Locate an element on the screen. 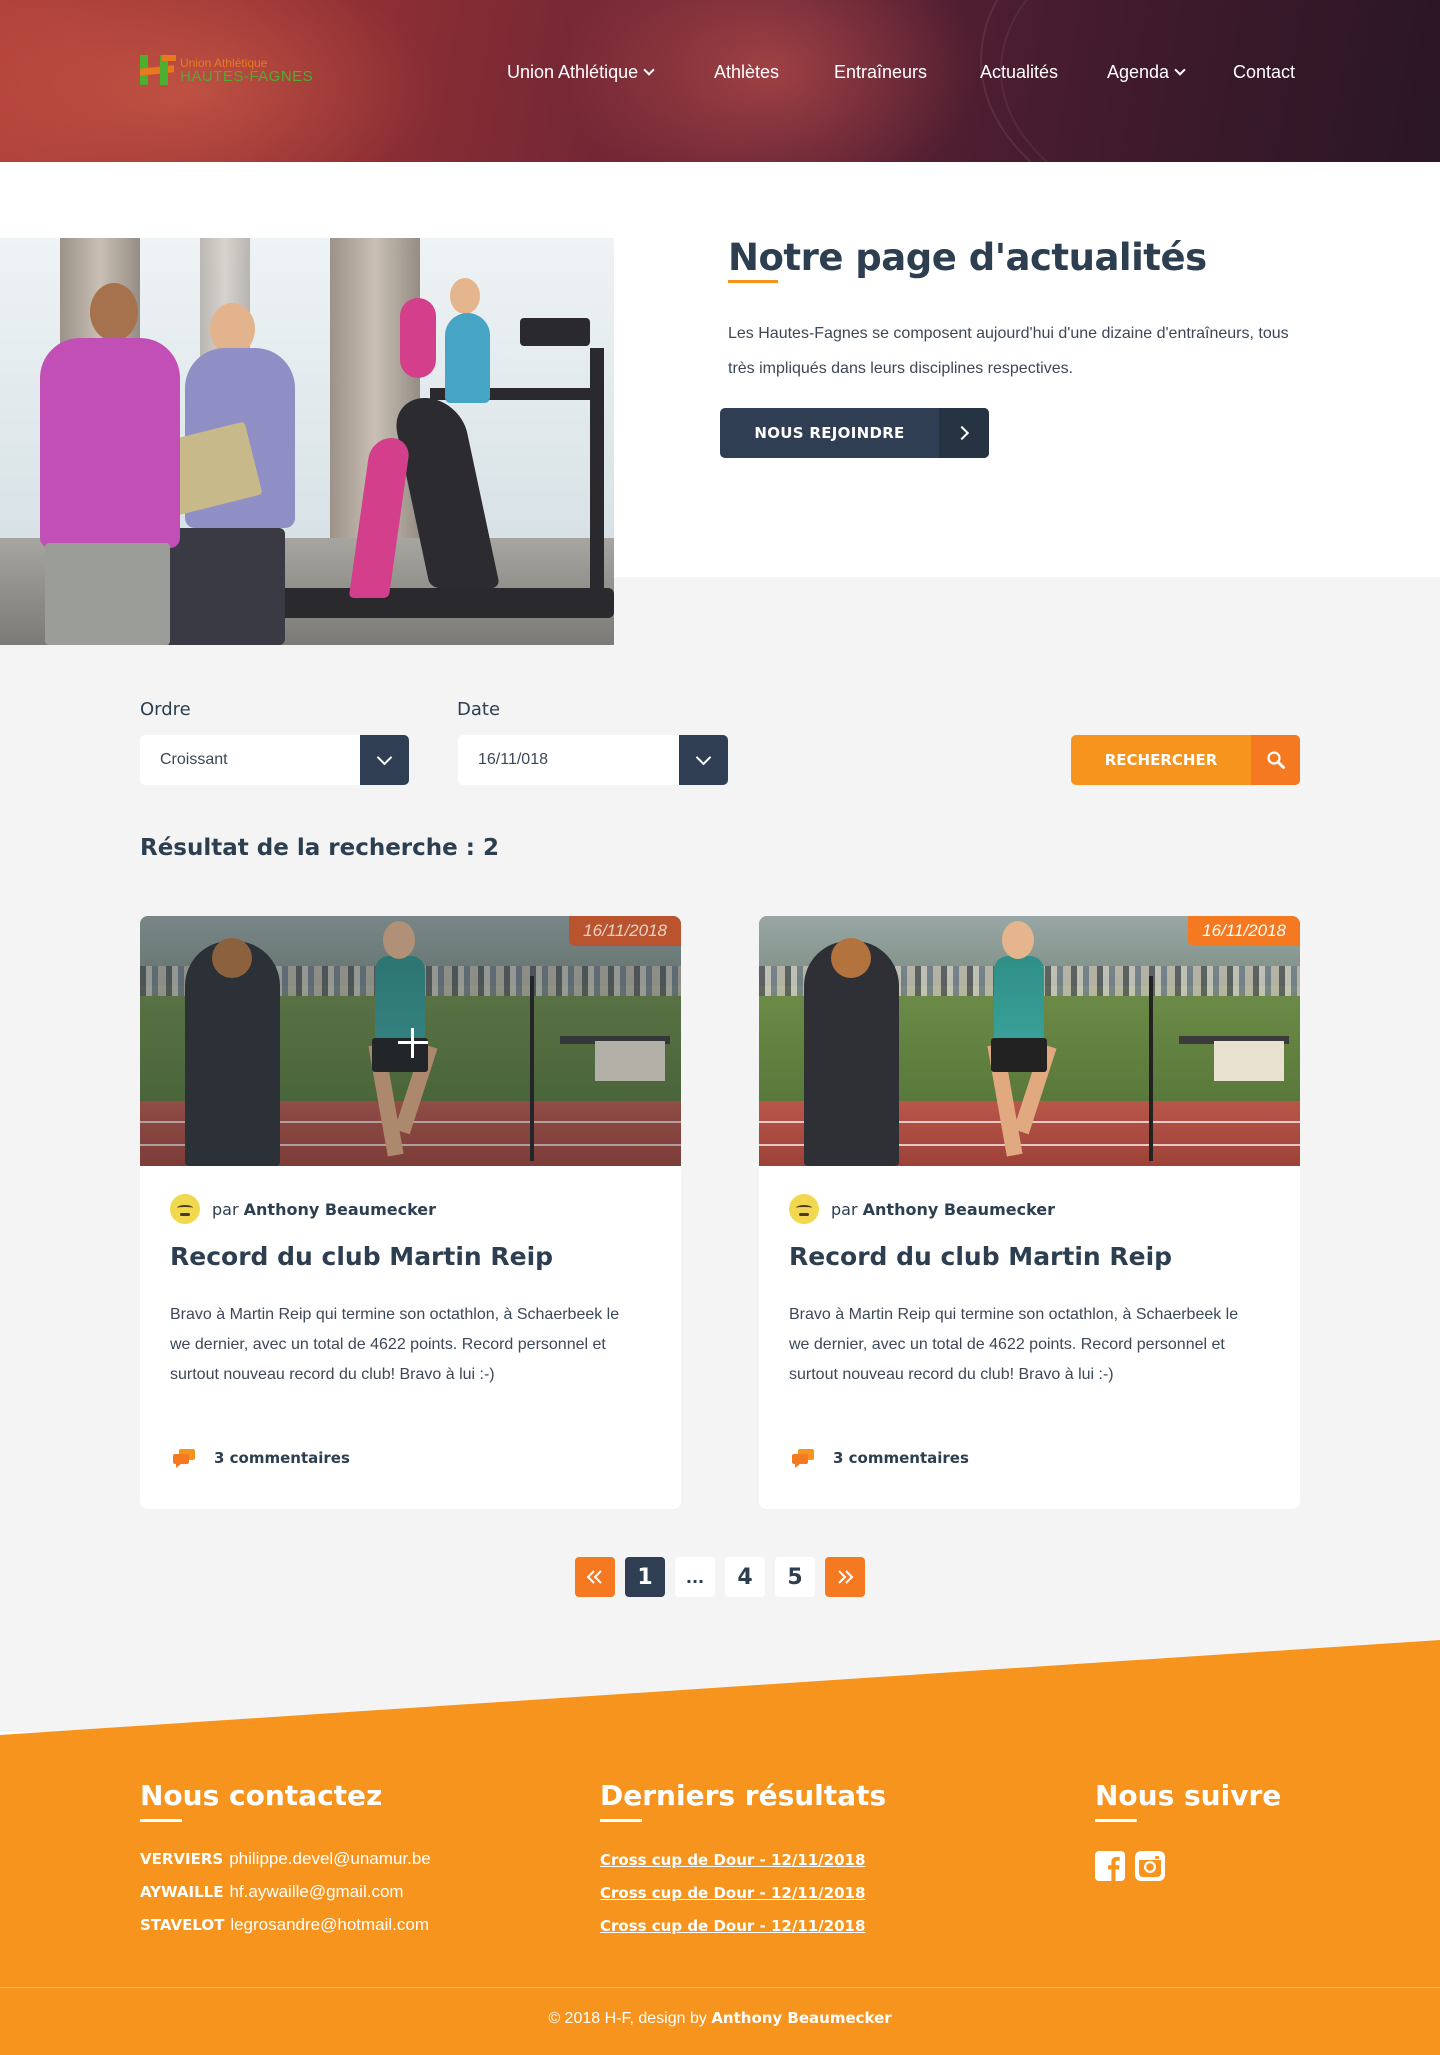  double-chevron-right-icon is located at coordinates (846, 1577).